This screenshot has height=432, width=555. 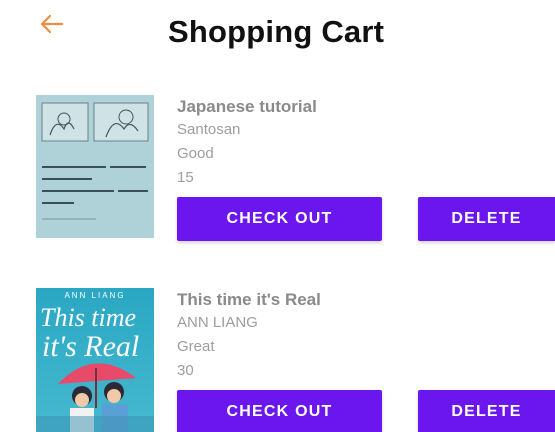 What do you see at coordinates (247, 143) in the screenshot?
I see `item-details: Japanese tutorial Santosan Good 15` at bounding box center [247, 143].